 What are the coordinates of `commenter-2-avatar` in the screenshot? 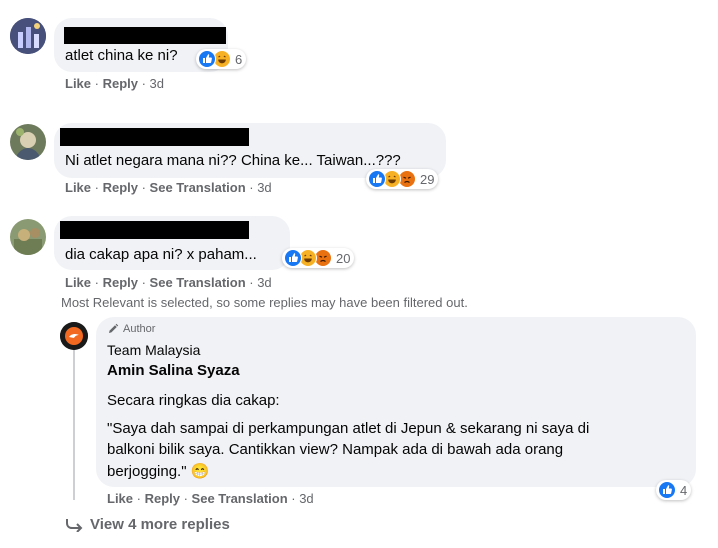 It's located at (28, 142).